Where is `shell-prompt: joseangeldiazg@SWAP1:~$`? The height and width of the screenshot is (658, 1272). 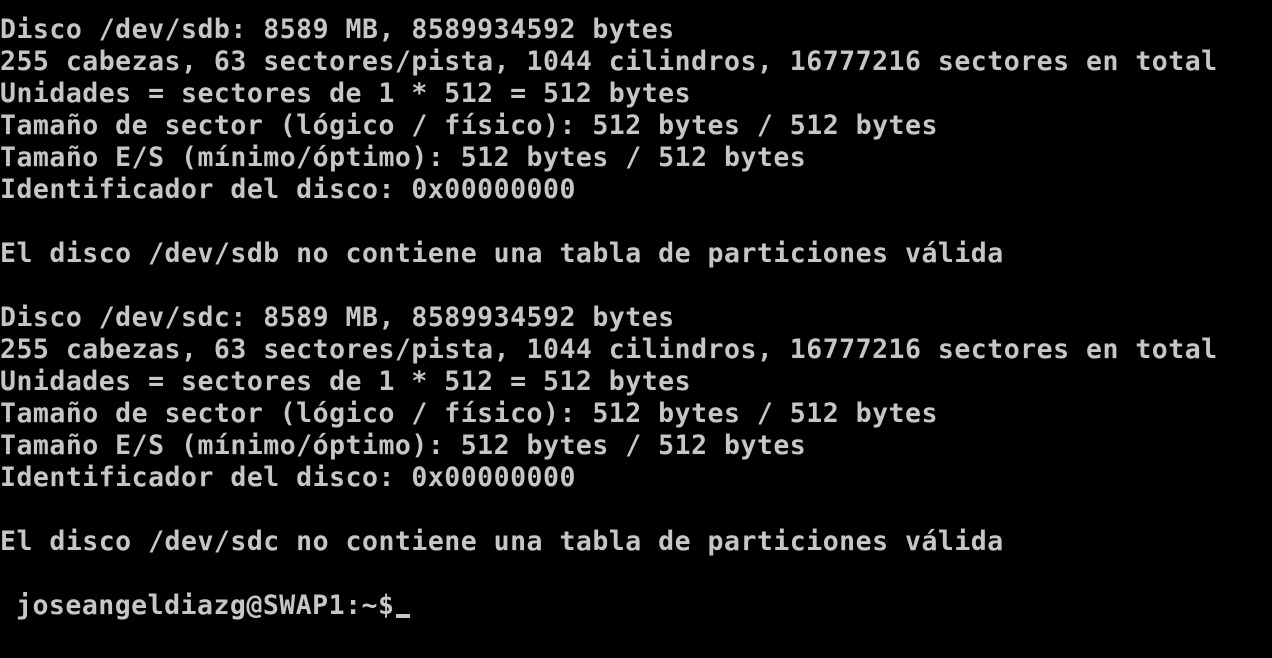
shell-prompt: joseangeldiazg@SWAP1:~$ is located at coordinates (205, 605).